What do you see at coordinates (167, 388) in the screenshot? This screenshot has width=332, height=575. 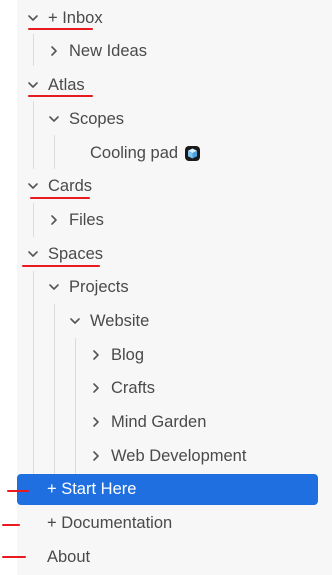 I see `tree-item-crafts: Crafts` at bounding box center [167, 388].